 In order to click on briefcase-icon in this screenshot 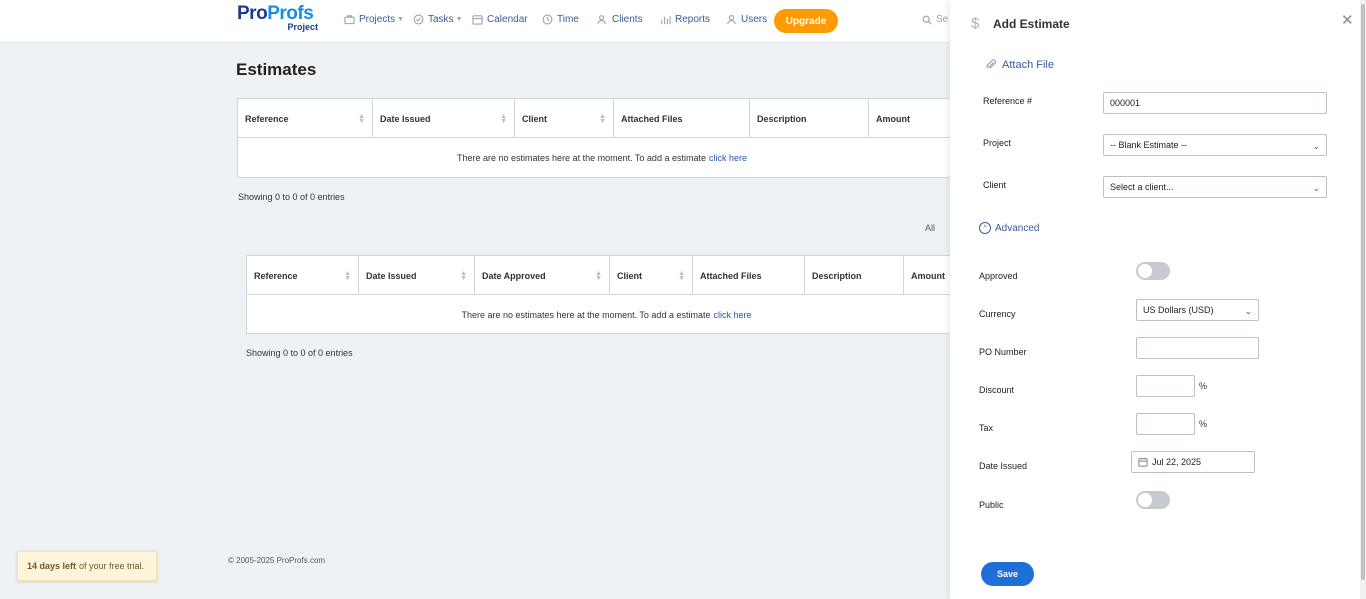, I will do `click(349, 20)`.